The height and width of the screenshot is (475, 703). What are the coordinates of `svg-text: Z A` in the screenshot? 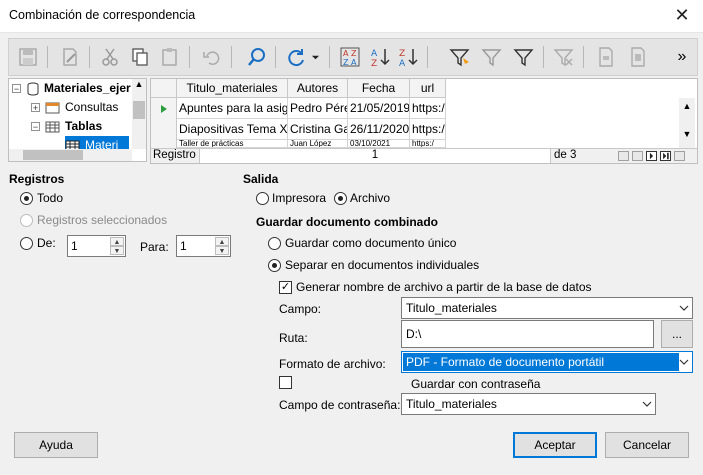 It's located at (350, 62).